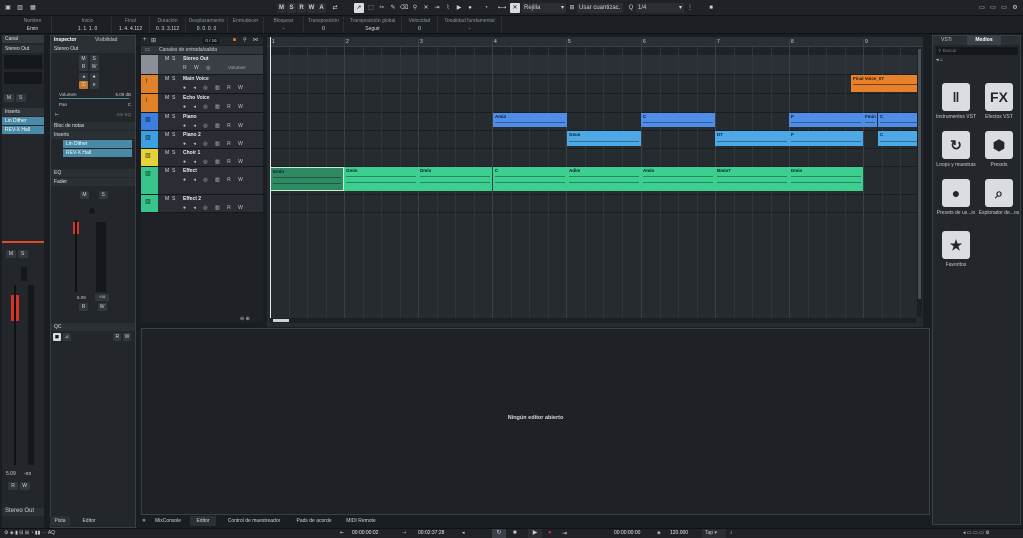 The image size is (1023, 538). What do you see at coordinates (83, 59) in the screenshot?
I see `mute-button: M` at bounding box center [83, 59].